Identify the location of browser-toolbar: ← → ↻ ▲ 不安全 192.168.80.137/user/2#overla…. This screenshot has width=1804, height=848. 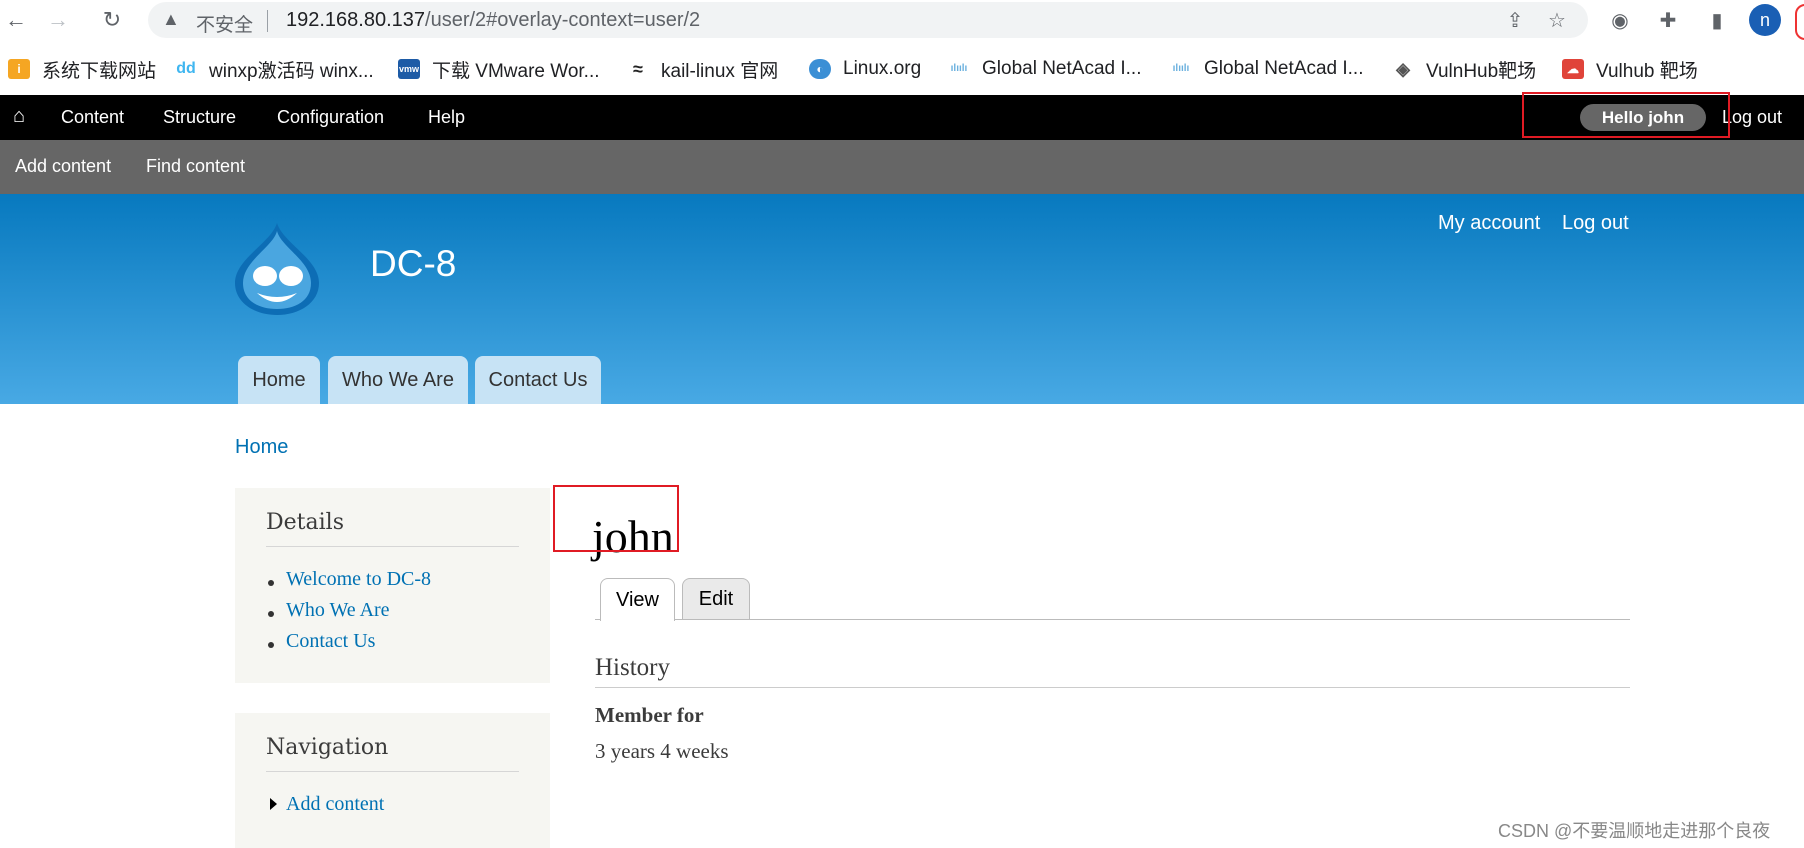
(902, 20).